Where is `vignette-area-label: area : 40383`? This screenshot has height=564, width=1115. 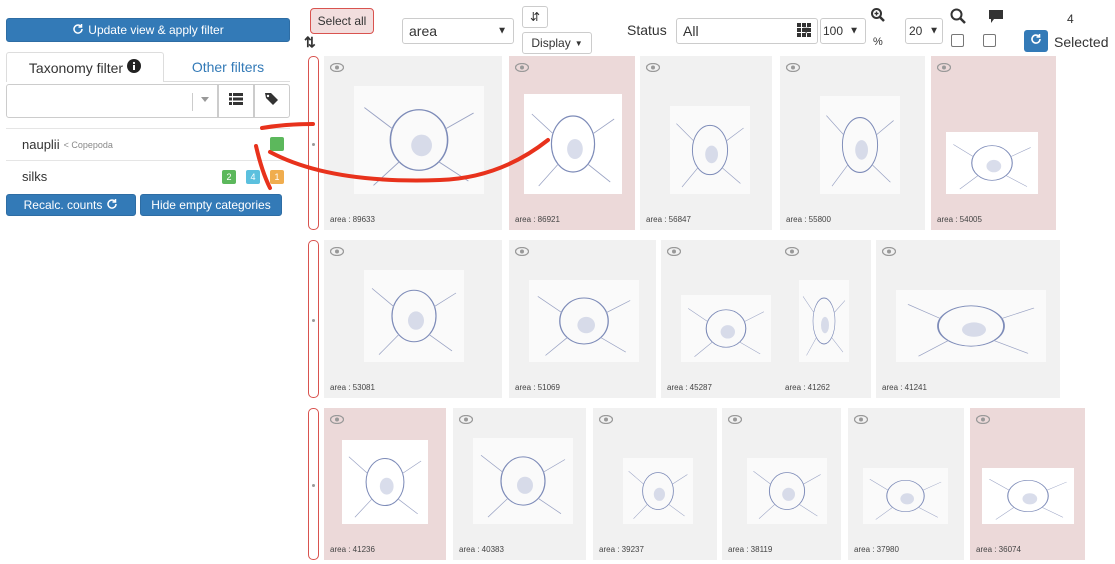 vignette-area-label: area : 40383 is located at coordinates (481, 549).